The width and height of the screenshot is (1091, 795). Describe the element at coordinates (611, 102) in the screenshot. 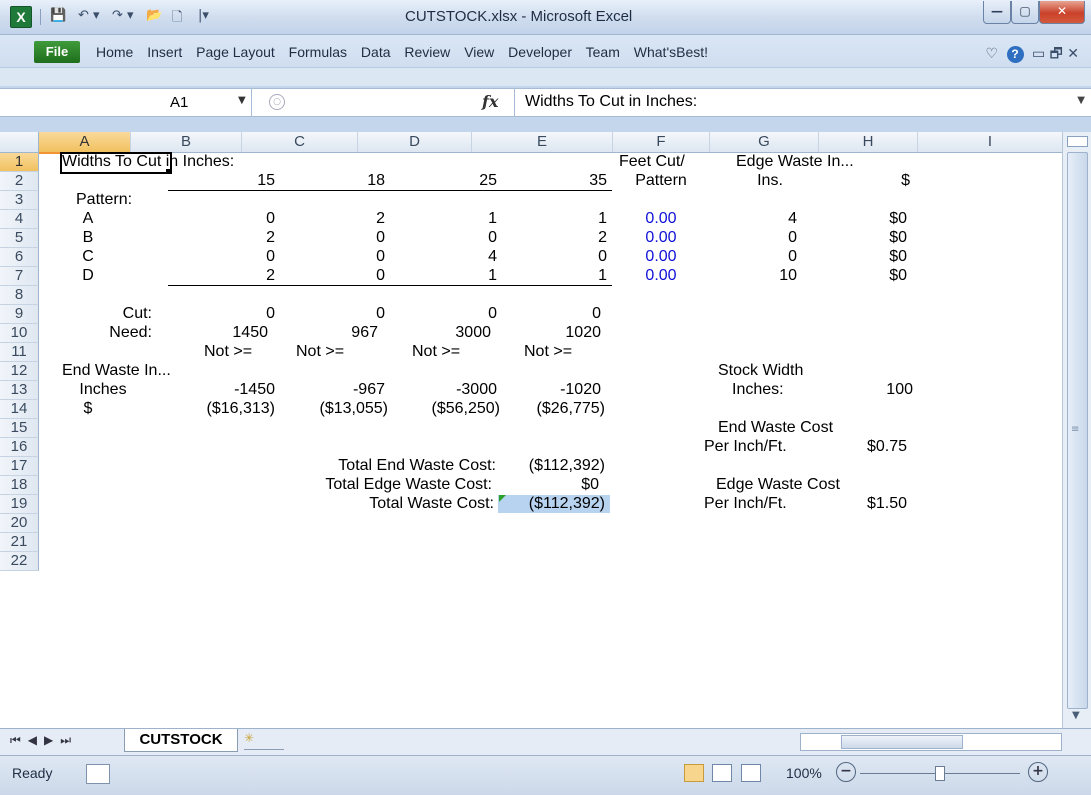

I see `formula-input: Widths To Cut in Inches:` at that location.